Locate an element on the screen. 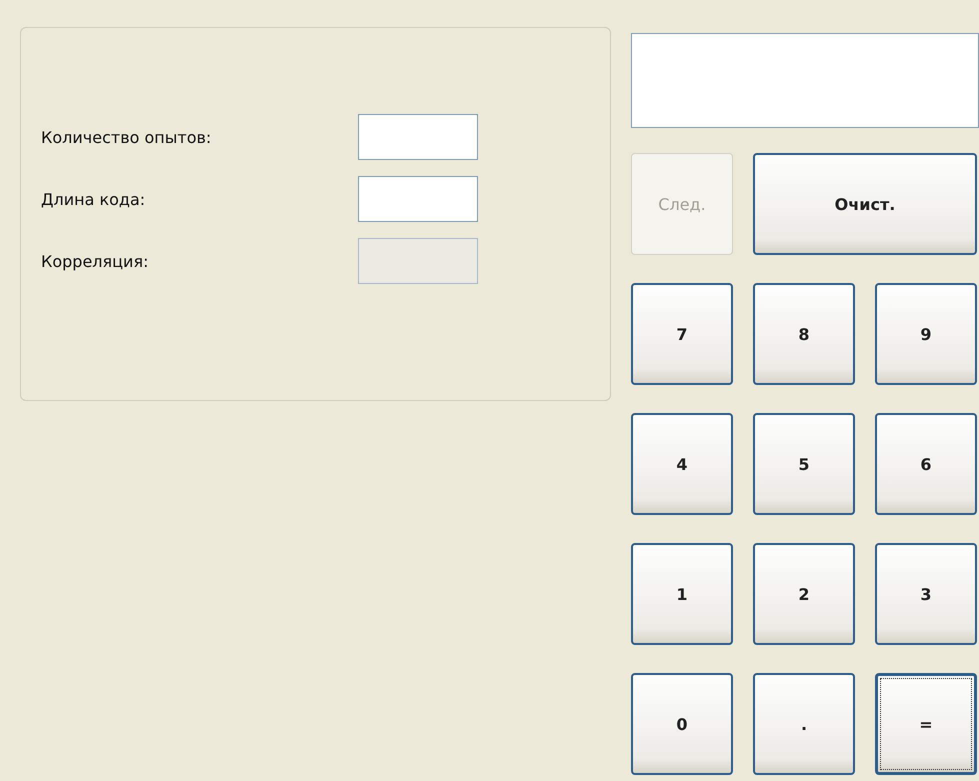 The image size is (979, 781). key-button: 3 is located at coordinates (926, 594).